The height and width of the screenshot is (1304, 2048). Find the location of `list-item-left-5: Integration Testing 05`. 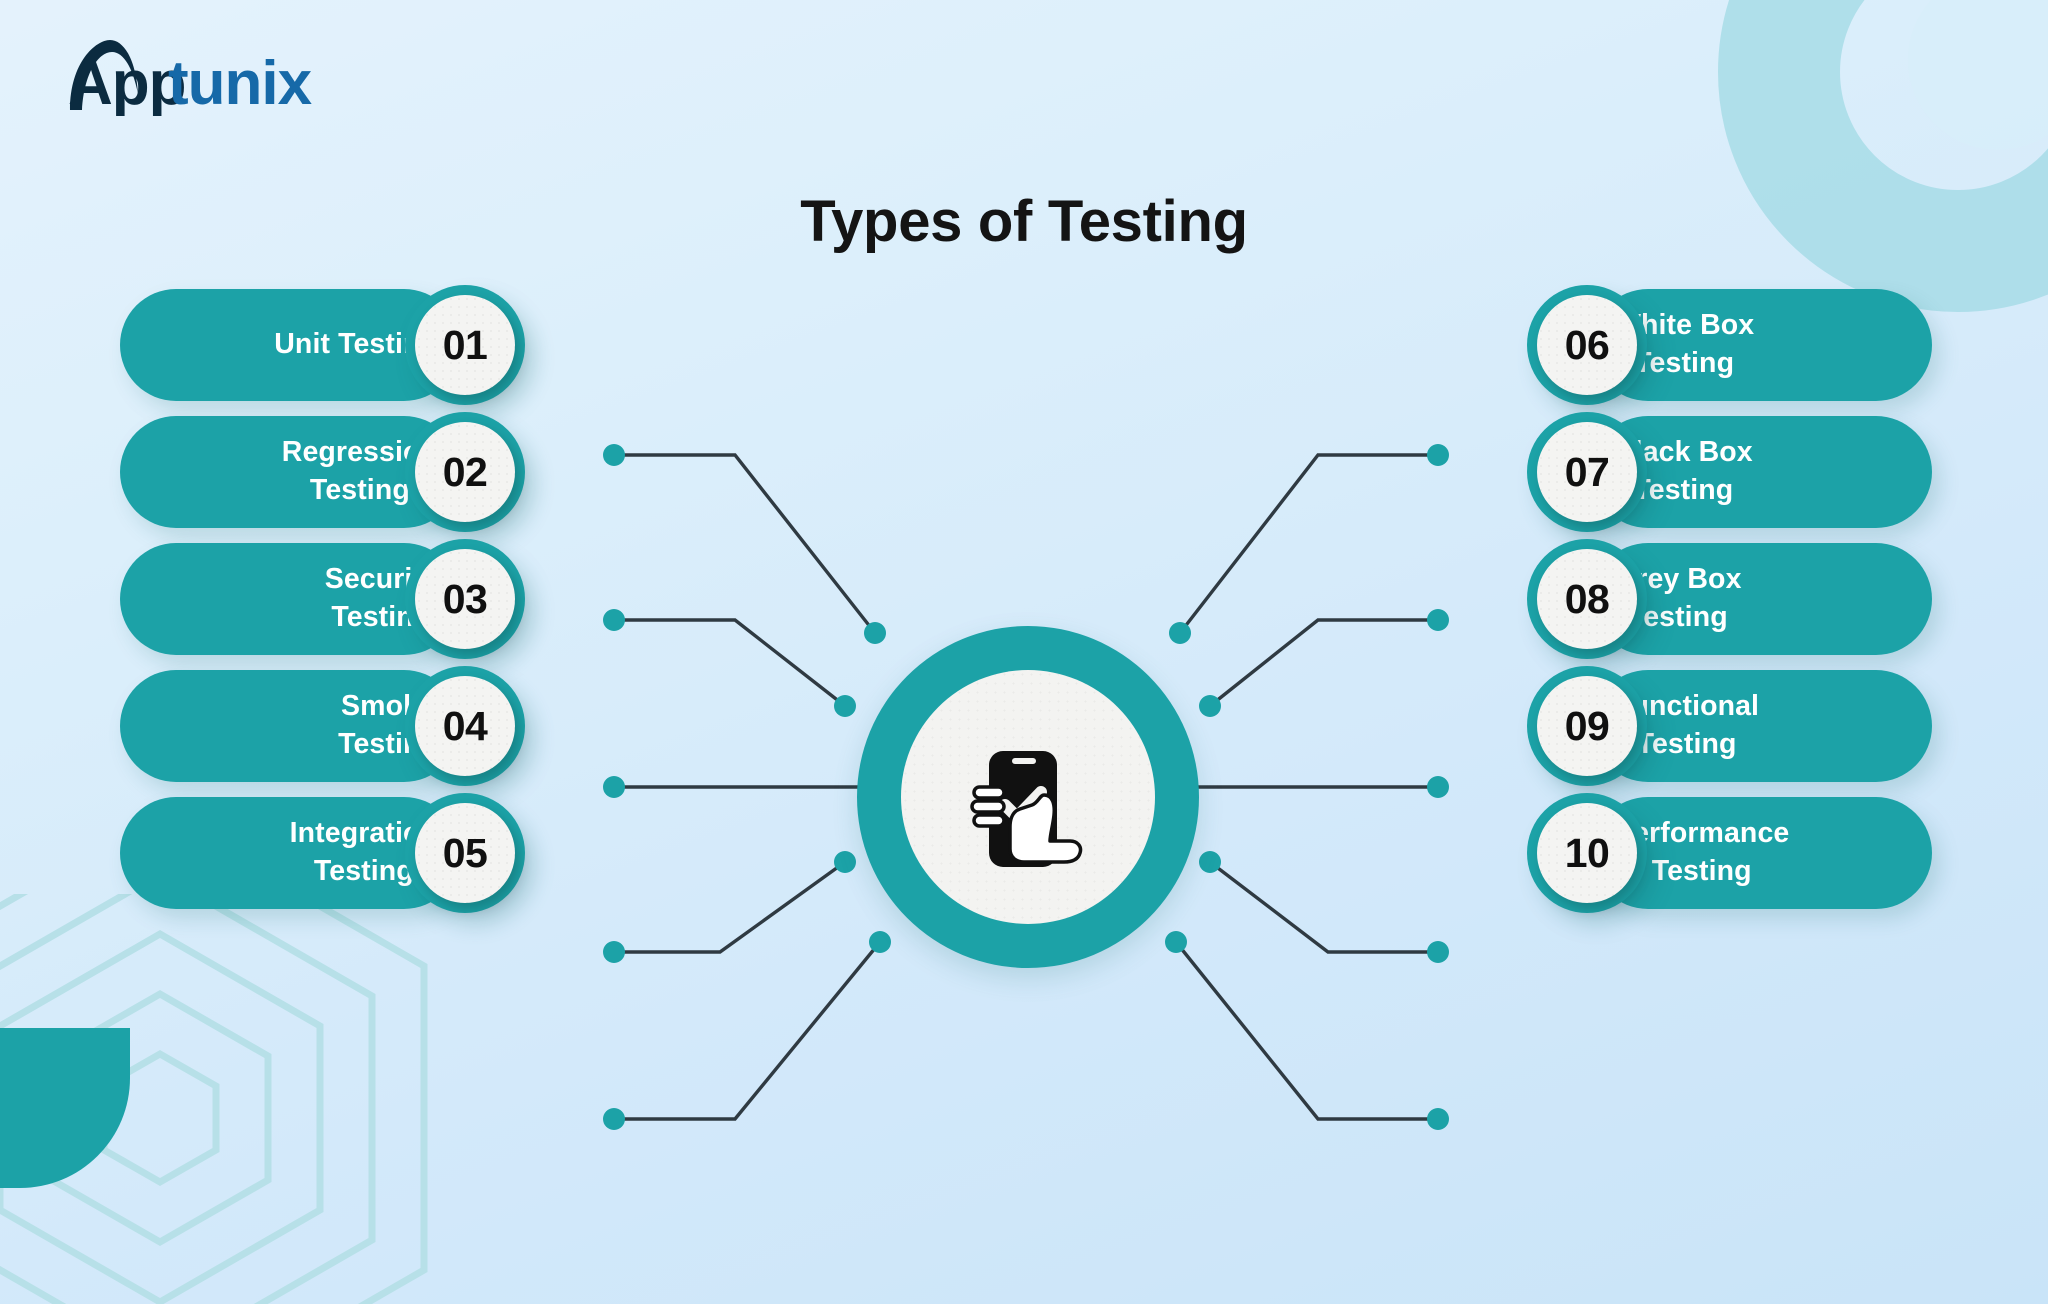

list-item-left-5: Integration Testing 05 is located at coordinates (360, 853).